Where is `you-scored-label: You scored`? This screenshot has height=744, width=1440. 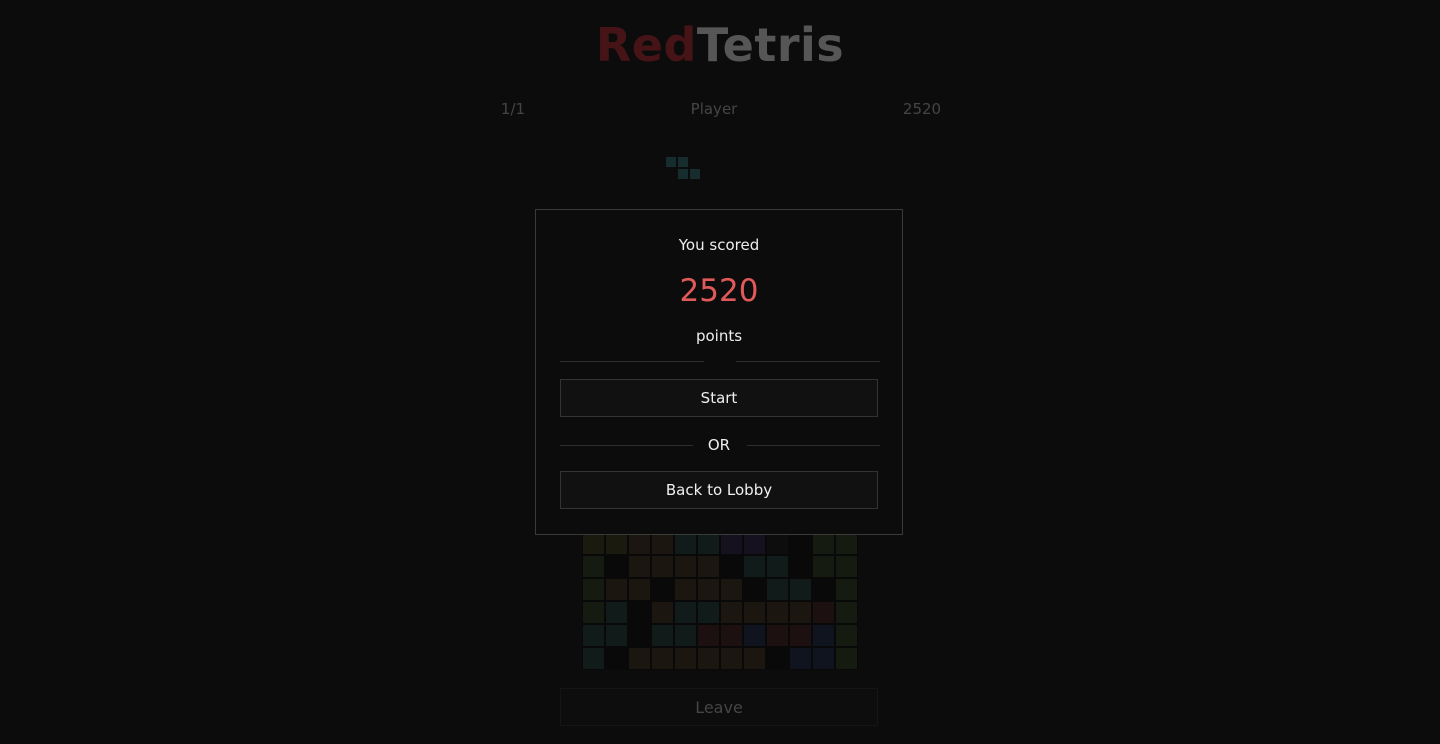 you-scored-label: You scored is located at coordinates (719, 245).